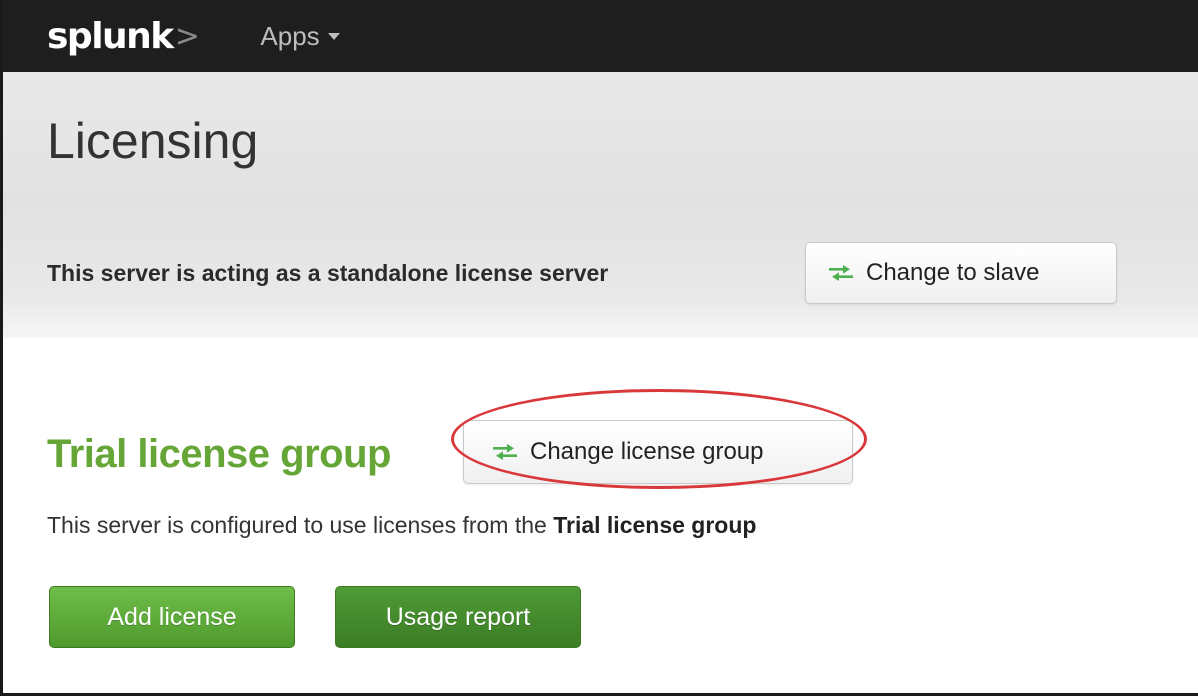 The image size is (1198, 696). What do you see at coordinates (172, 617) in the screenshot?
I see `add-license-button: Add license` at bounding box center [172, 617].